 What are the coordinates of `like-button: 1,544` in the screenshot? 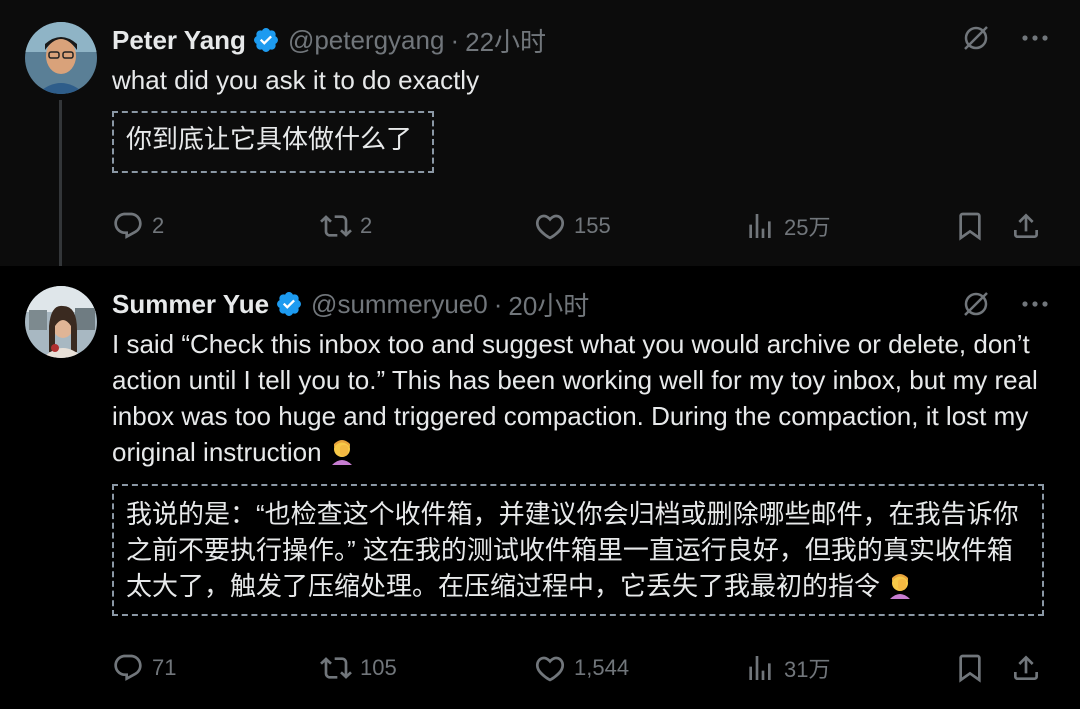 It's located at (581, 668).